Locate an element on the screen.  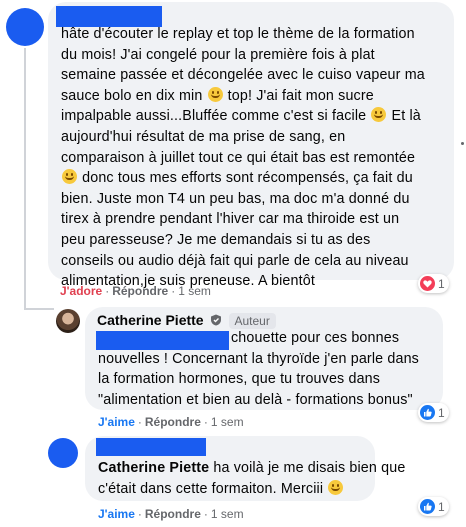
mentioned-author: Catherine Piette is located at coordinates (153, 468).